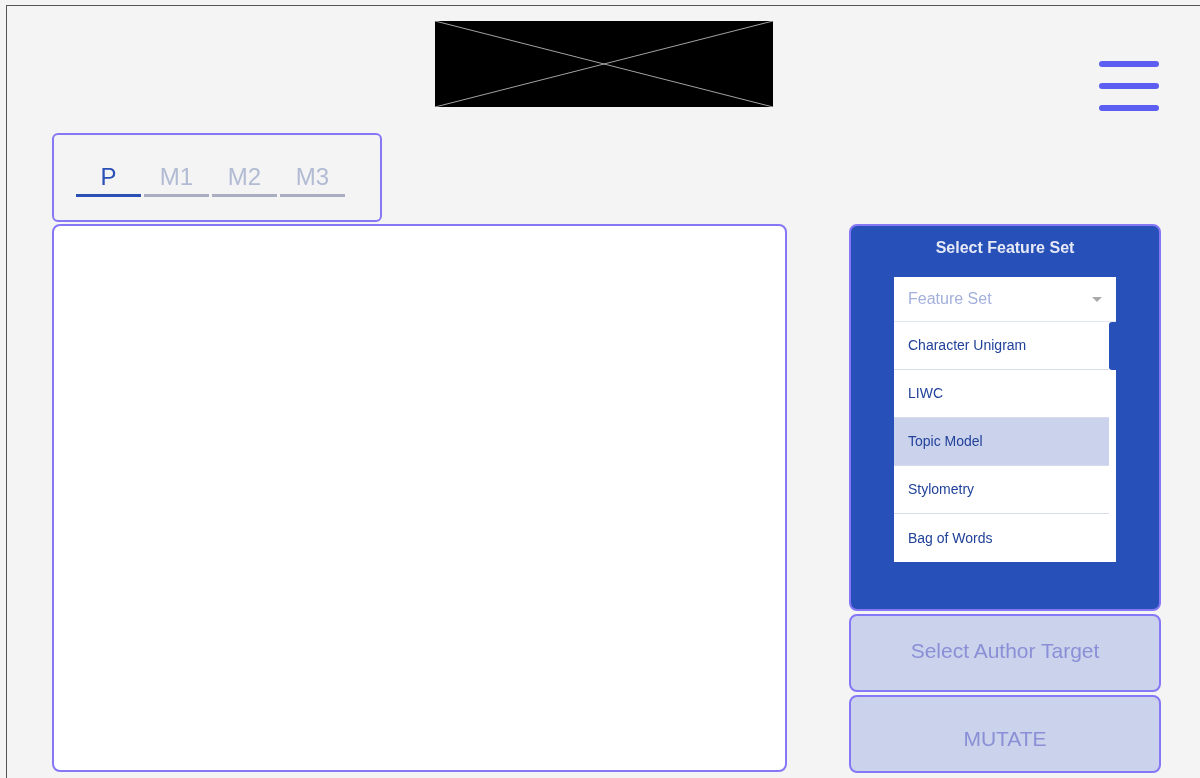 This screenshot has width=1200, height=778. I want to click on dropdown-placeholder: Feature Set, so click(950, 299).